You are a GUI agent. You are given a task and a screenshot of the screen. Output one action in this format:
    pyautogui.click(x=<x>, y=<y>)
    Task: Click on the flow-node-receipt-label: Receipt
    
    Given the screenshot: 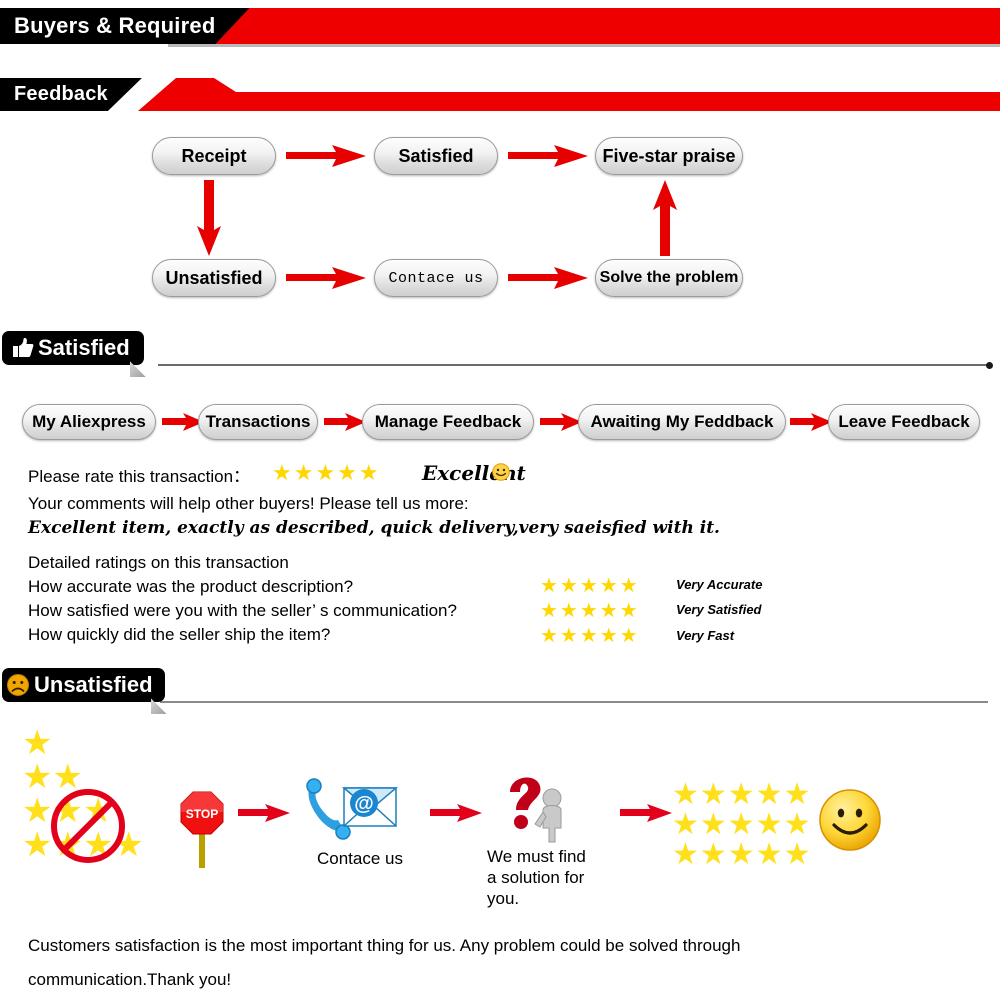 What is the action you would take?
    pyautogui.click(x=214, y=155)
    